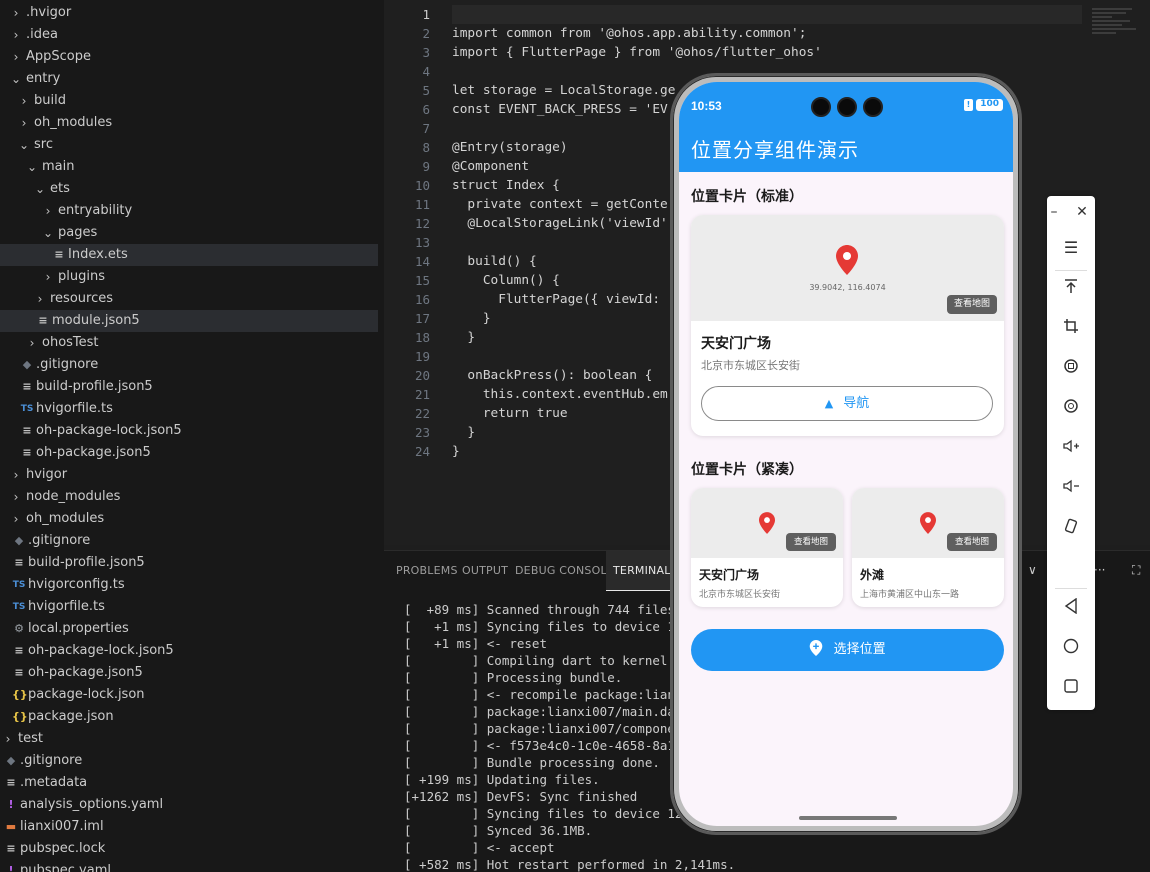 The image size is (1150, 872). What do you see at coordinates (1071, 649) in the screenshot?
I see `home-icon` at bounding box center [1071, 649].